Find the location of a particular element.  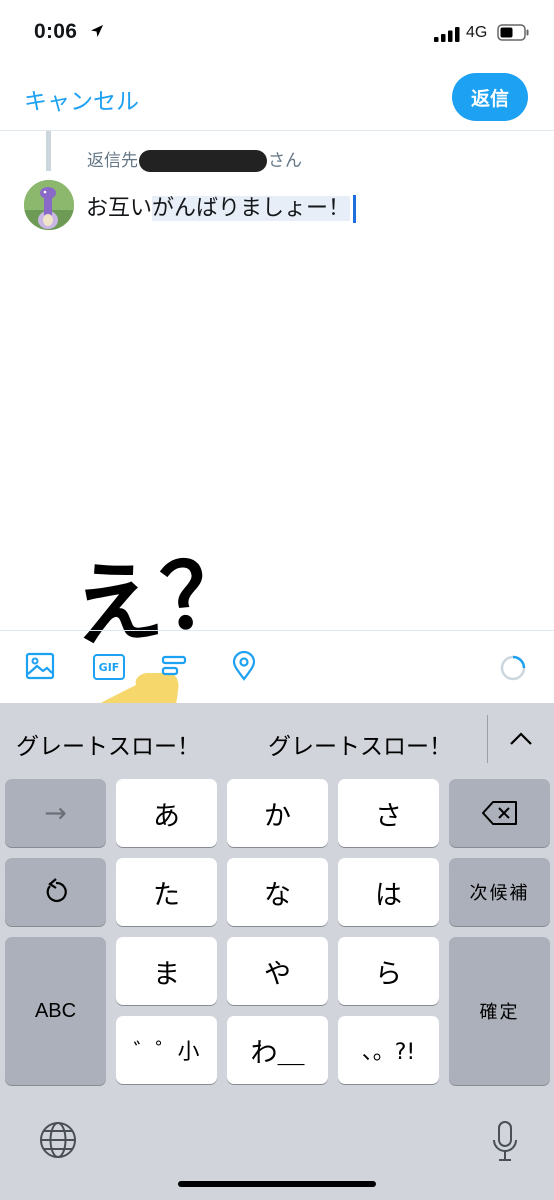

delete-icon is located at coordinates (499, 813).